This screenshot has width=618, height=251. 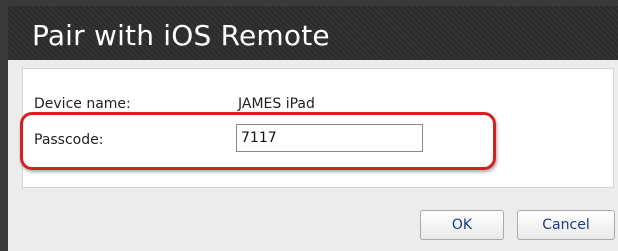 What do you see at coordinates (462, 225) in the screenshot?
I see `ok-button: OK` at bounding box center [462, 225].